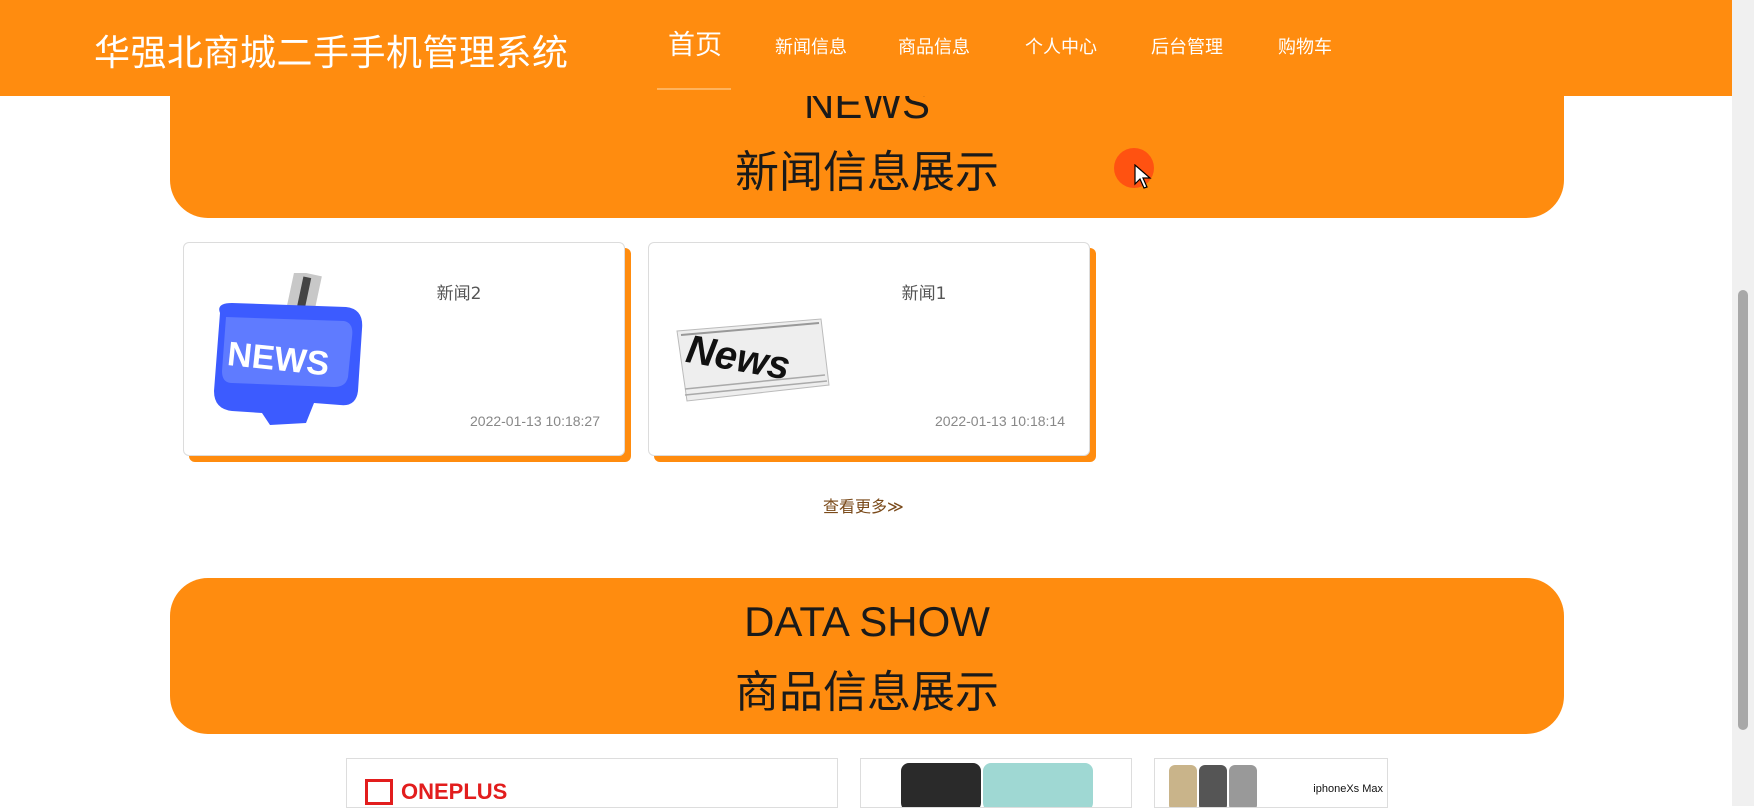 The height and width of the screenshot is (808, 1754). What do you see at coordinates (1061, 48) in the screenshot?
I see `nav-profile: 个人中心` at bounding box center [1061, 48].